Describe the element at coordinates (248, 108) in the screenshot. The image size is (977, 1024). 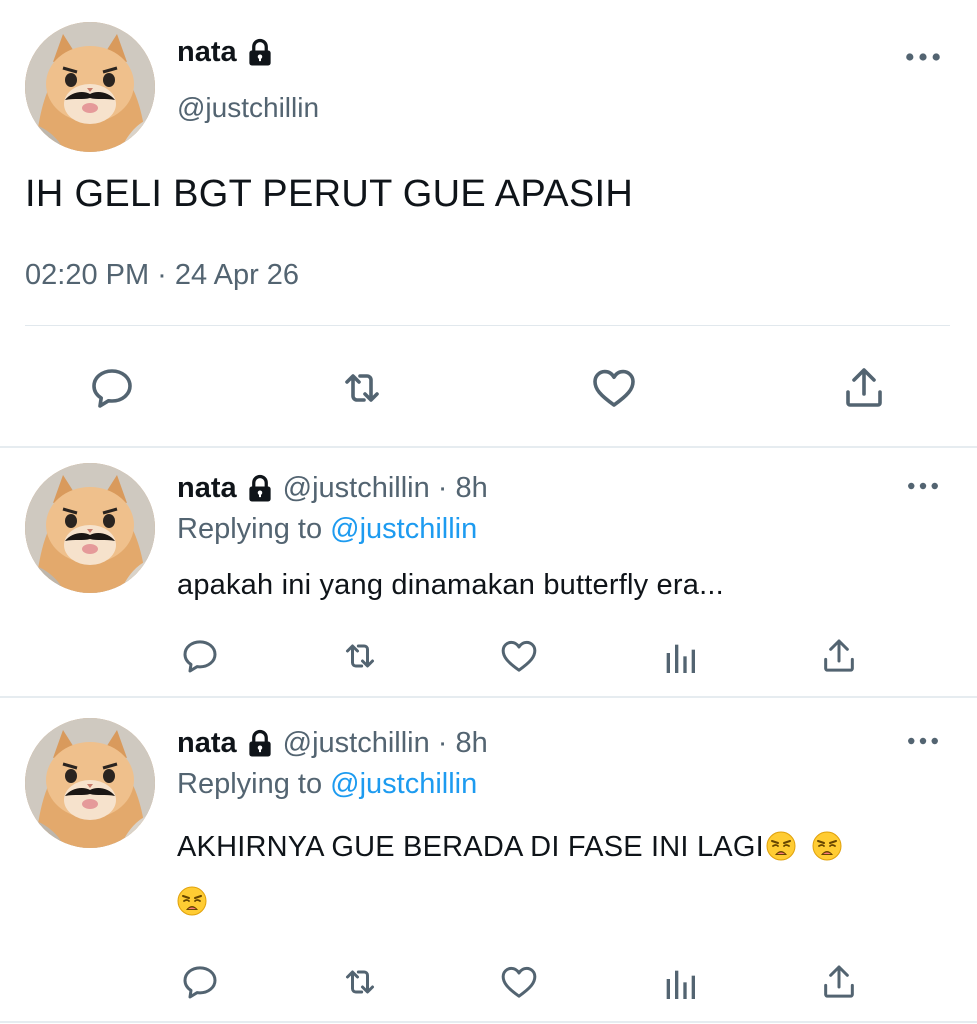
I see `author-handle: @justchillin` at that location.